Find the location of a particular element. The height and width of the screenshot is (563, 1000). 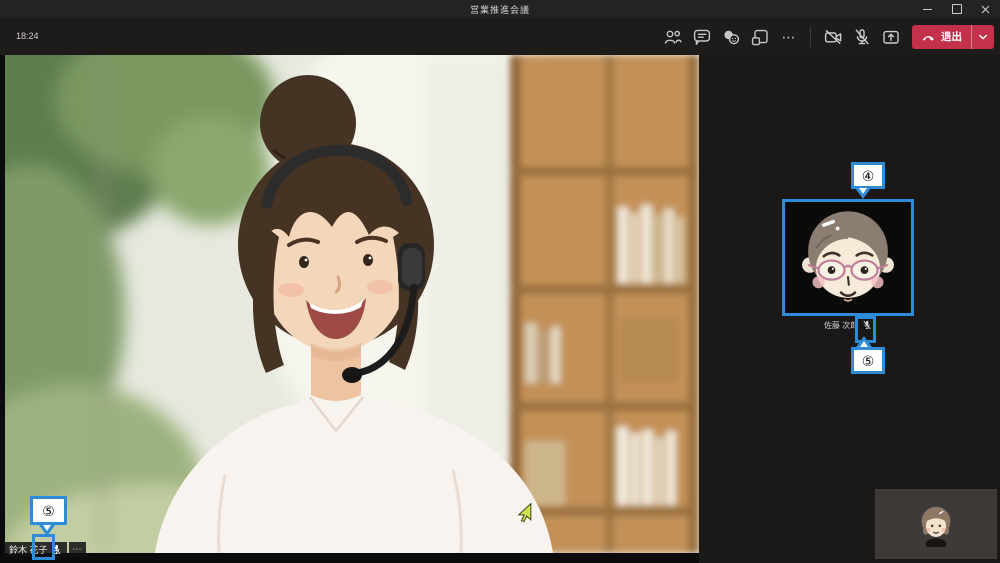

maximize-icon is located at coordinates (956, 9).